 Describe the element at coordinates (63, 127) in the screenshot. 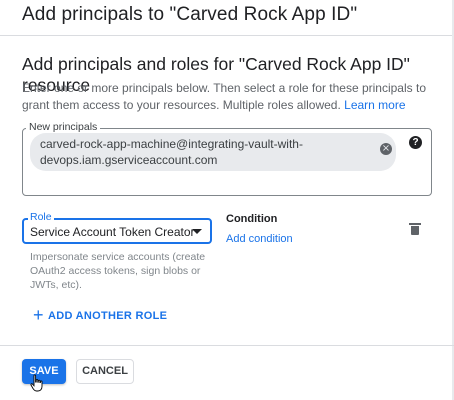

I see `new-principals-label: New principals` at that location.